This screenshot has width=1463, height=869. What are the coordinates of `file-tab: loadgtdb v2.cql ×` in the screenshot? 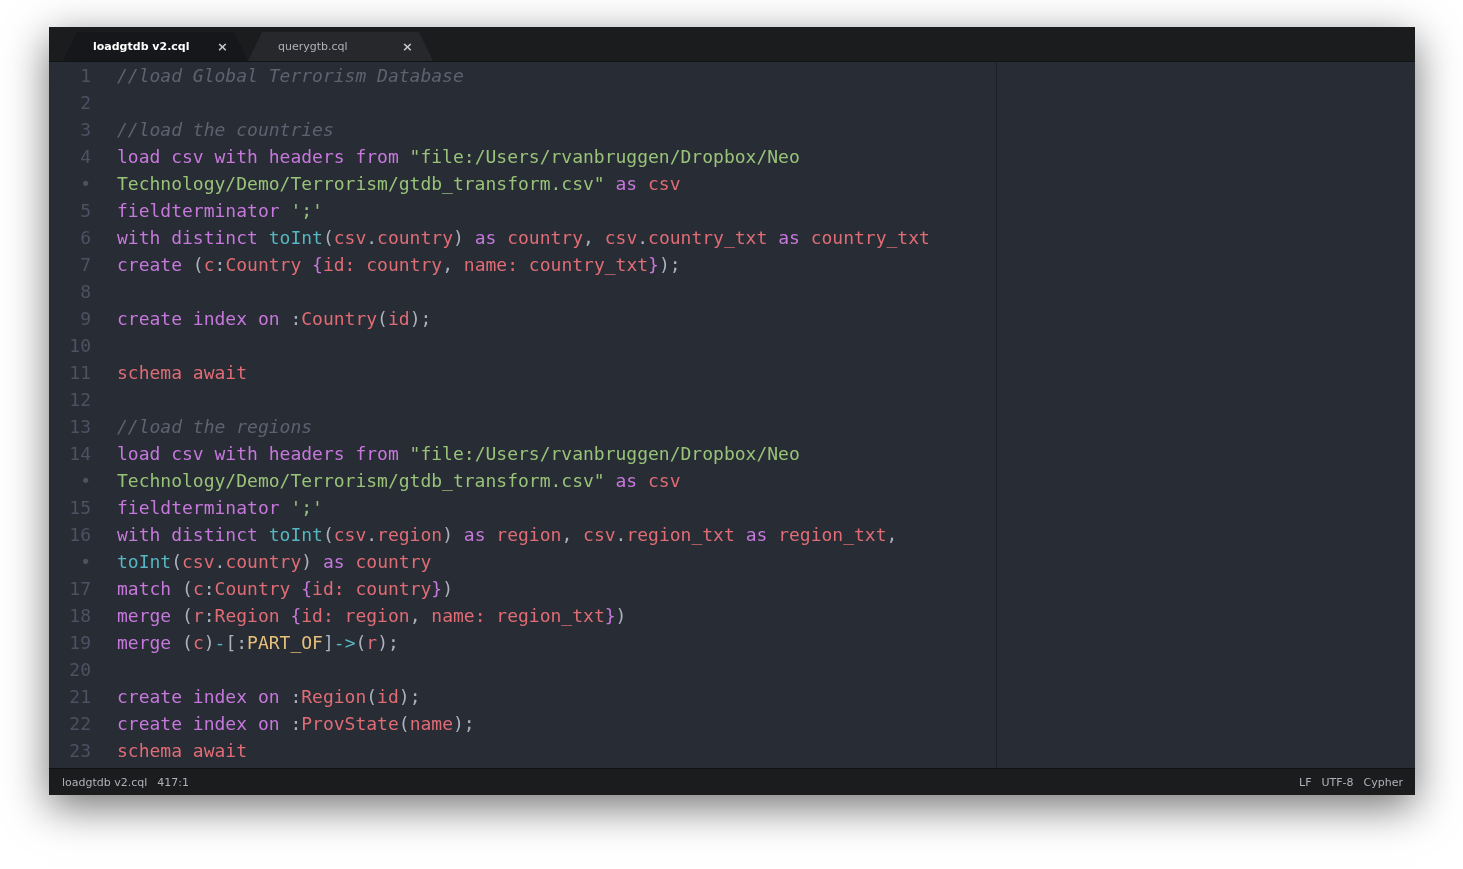 It's located at (155, 46).